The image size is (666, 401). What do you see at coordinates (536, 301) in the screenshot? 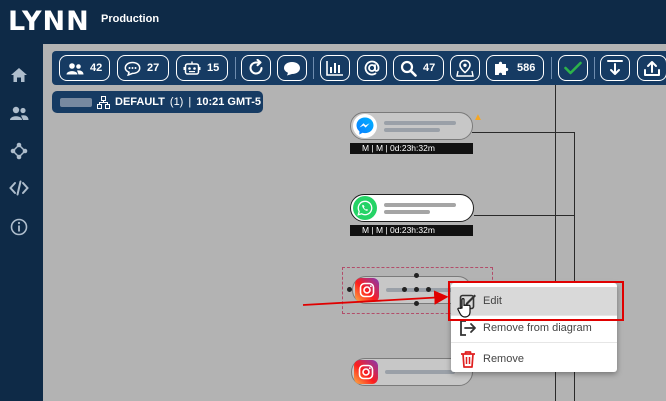
I see `annotation-highlight-box` at bounding box center [536, 301].